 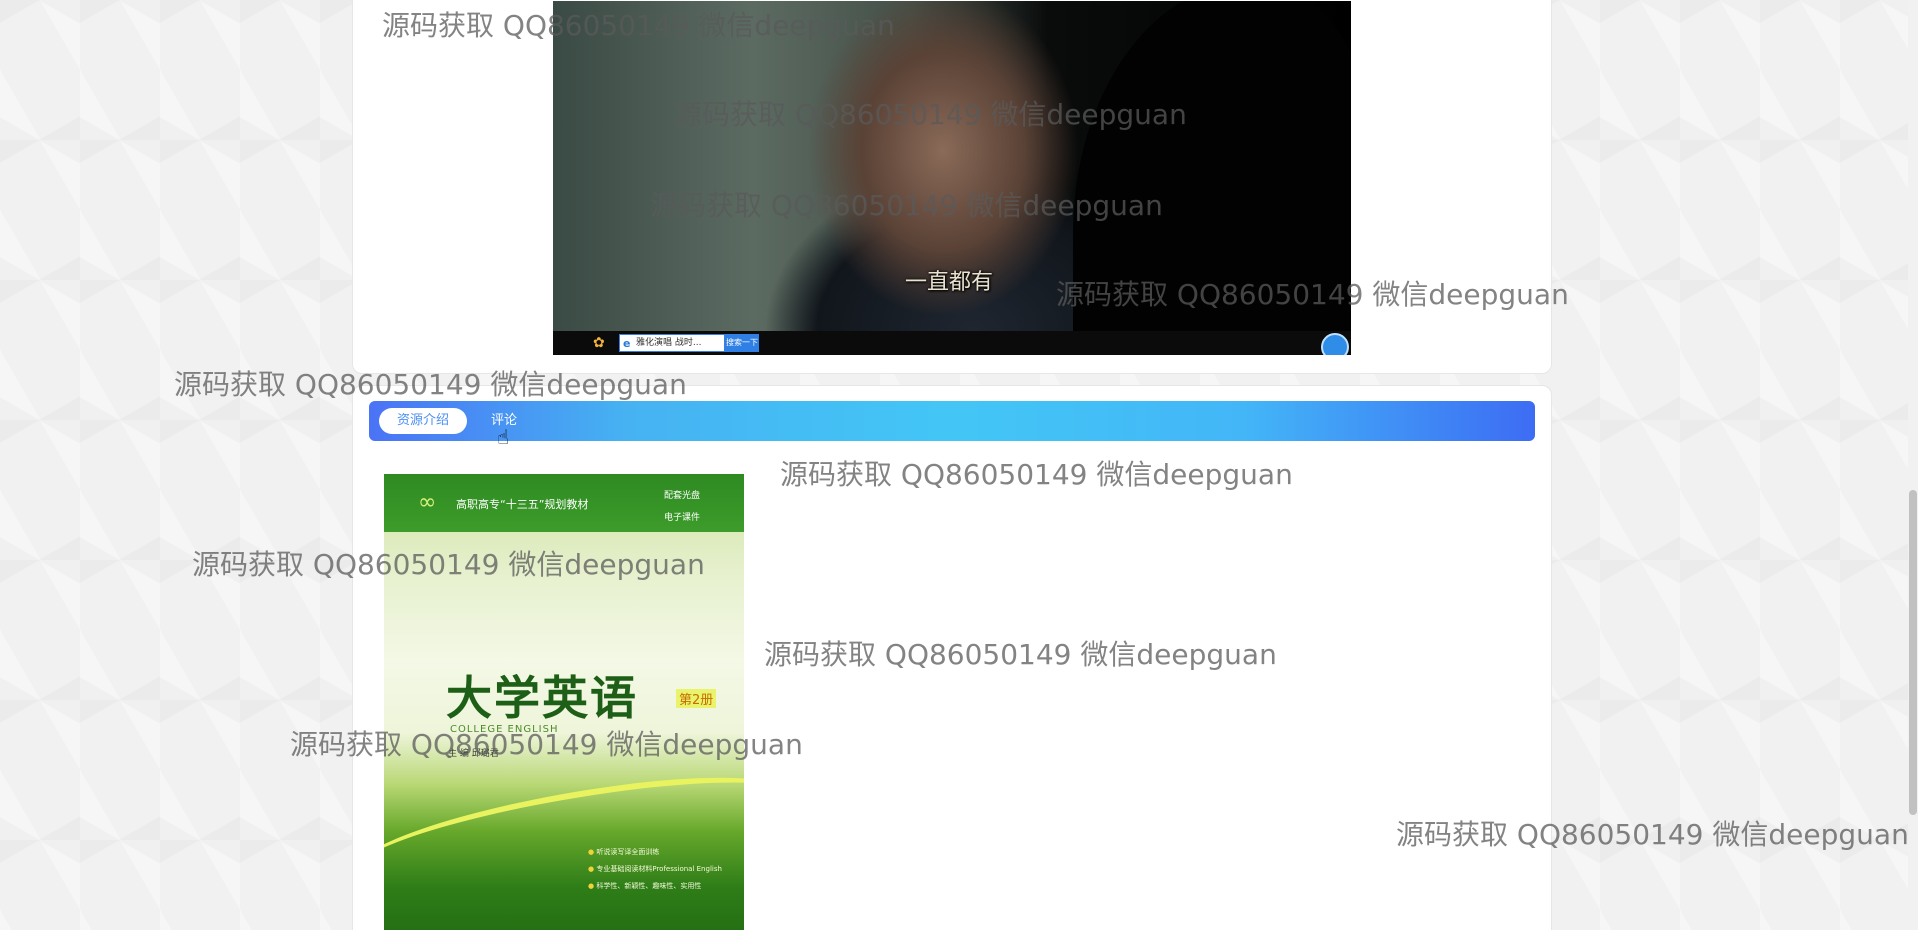 What do you see at coordinates (1913, 652) in the screenshot?
I see `page-scrollbar-thumb` at bounding box center [1913, 652].